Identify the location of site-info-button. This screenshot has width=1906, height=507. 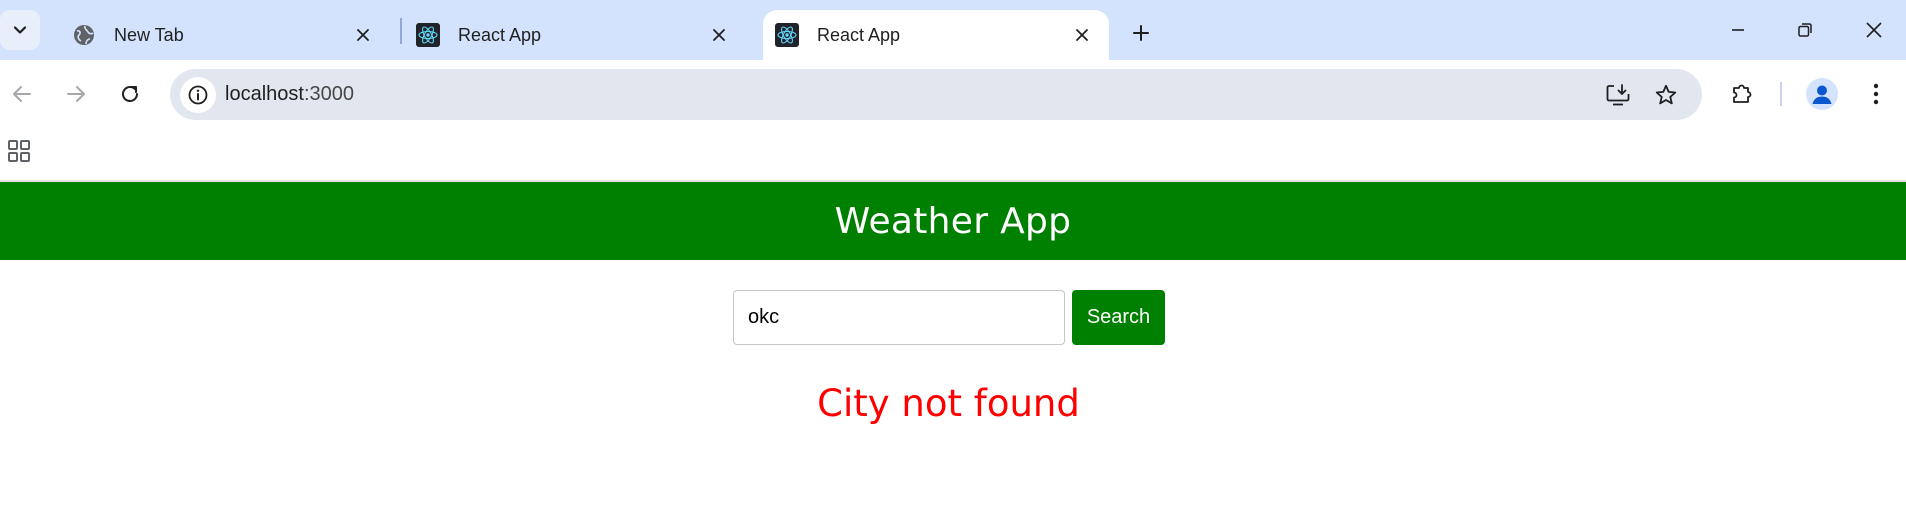
(198, 95).